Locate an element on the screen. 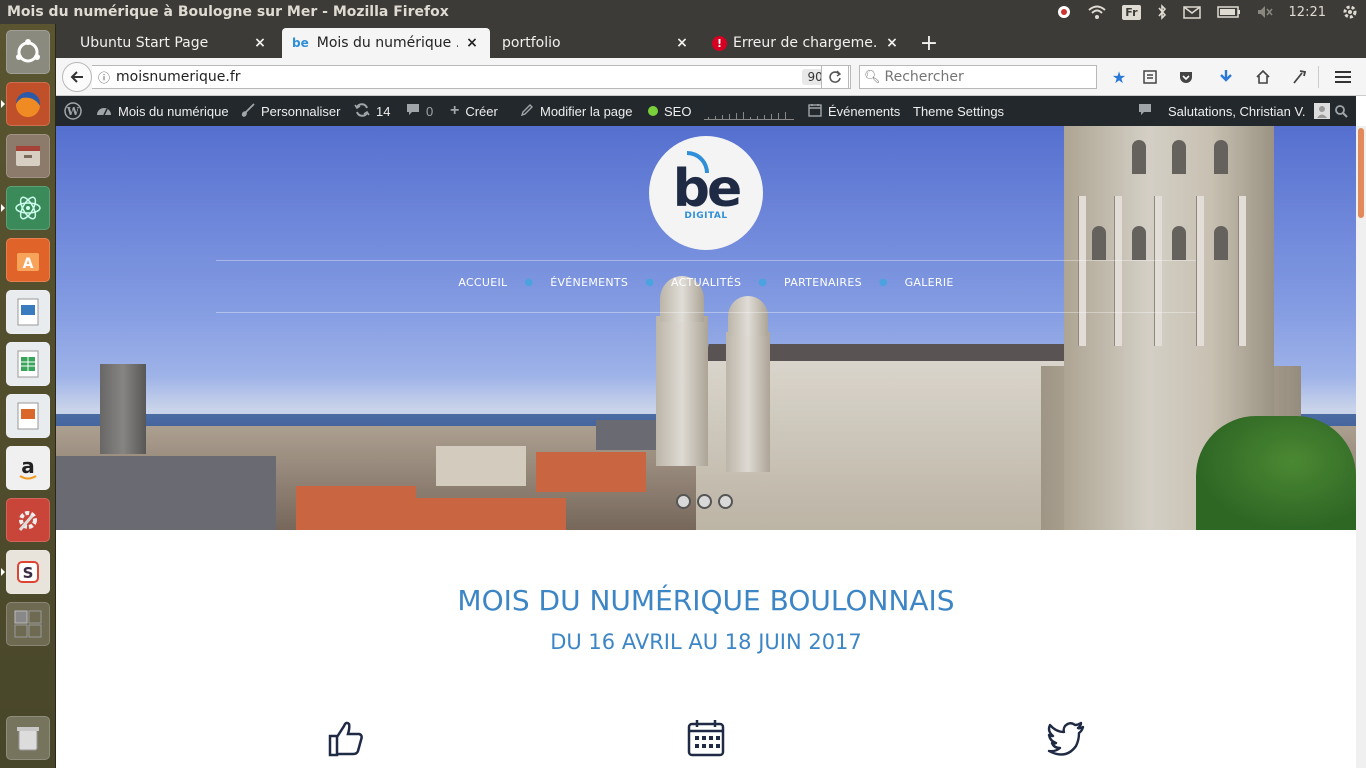 Image resolution: width=1366 pixels, height=768 pixels. search-bar: 🔍︎ is located at coordinates (978, 77).